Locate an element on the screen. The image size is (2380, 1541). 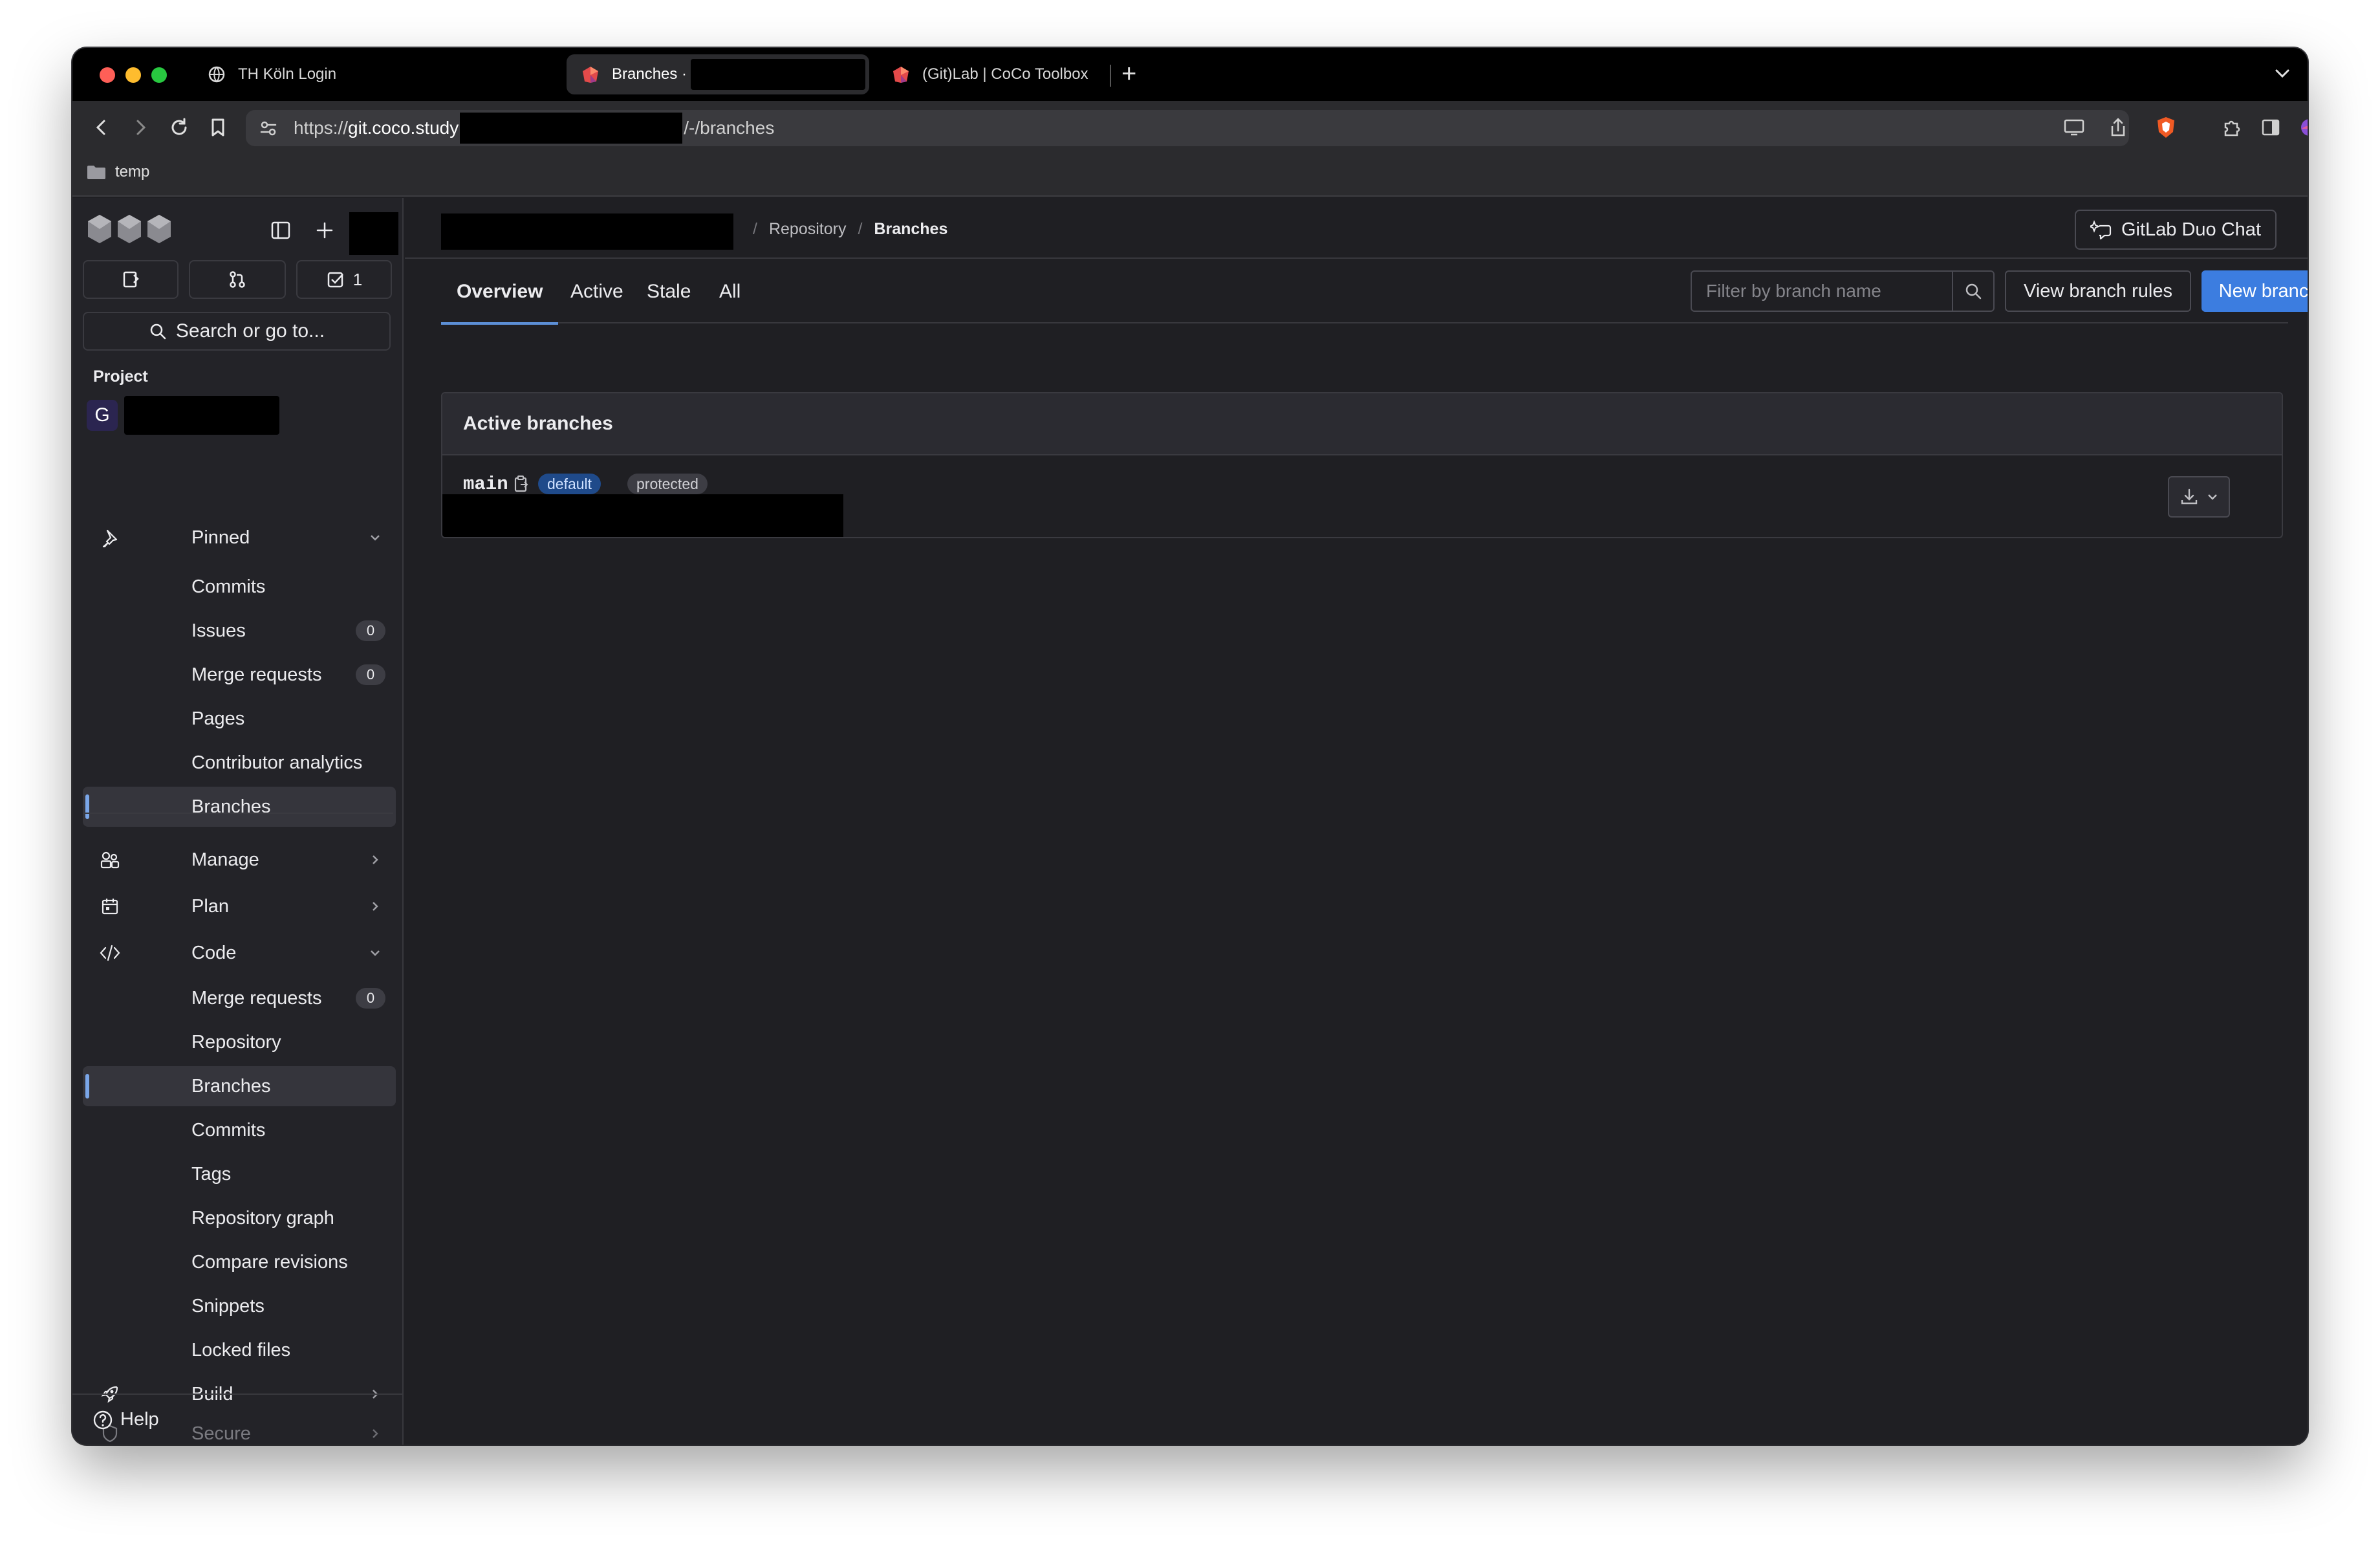
share-button is located at coordinates (2118, 127).